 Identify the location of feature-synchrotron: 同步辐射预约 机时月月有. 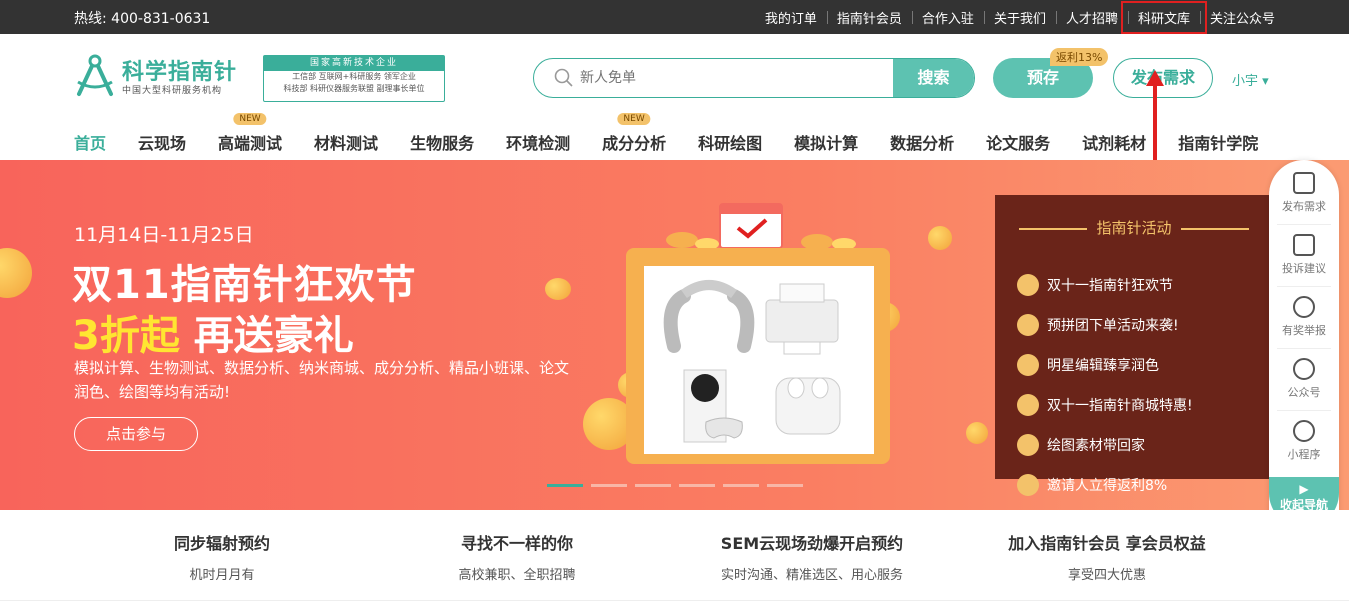
(222, 556).